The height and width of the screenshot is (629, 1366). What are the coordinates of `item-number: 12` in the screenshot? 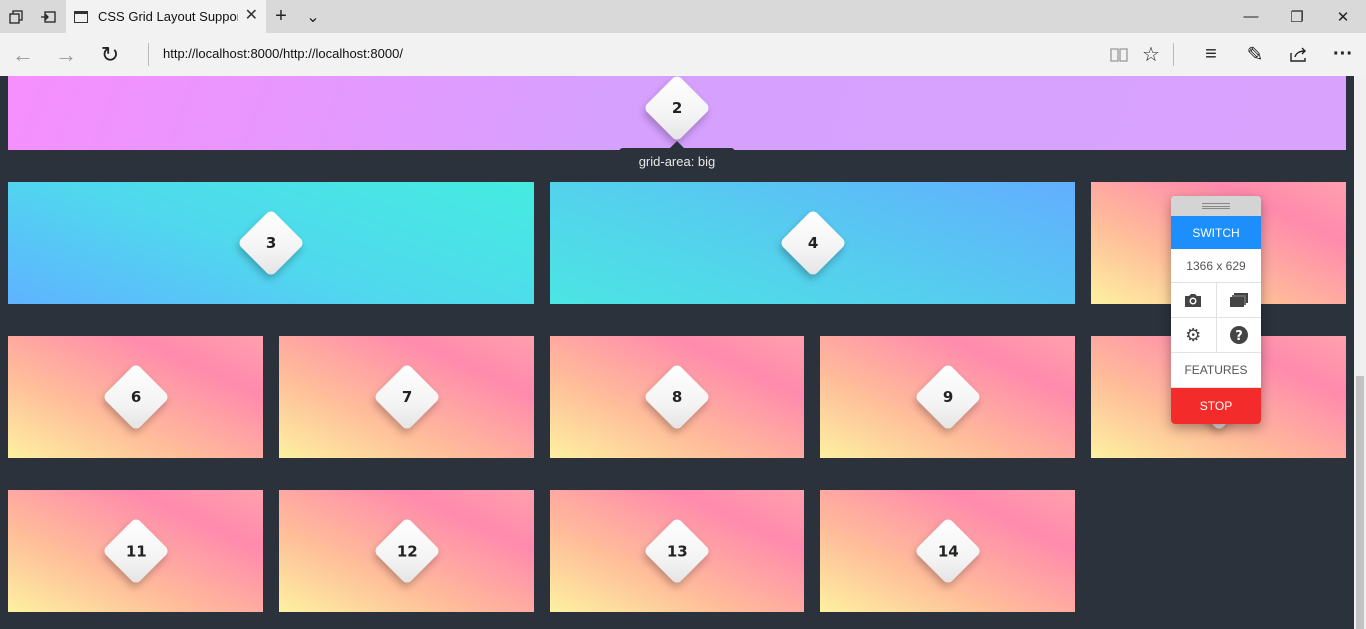 It's located at (406, 551).